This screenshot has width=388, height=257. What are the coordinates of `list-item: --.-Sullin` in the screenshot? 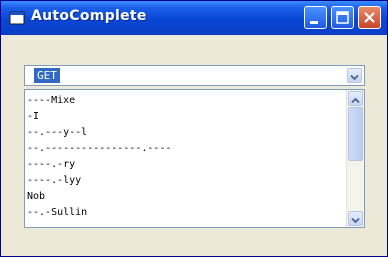 It's located at (57, 213).